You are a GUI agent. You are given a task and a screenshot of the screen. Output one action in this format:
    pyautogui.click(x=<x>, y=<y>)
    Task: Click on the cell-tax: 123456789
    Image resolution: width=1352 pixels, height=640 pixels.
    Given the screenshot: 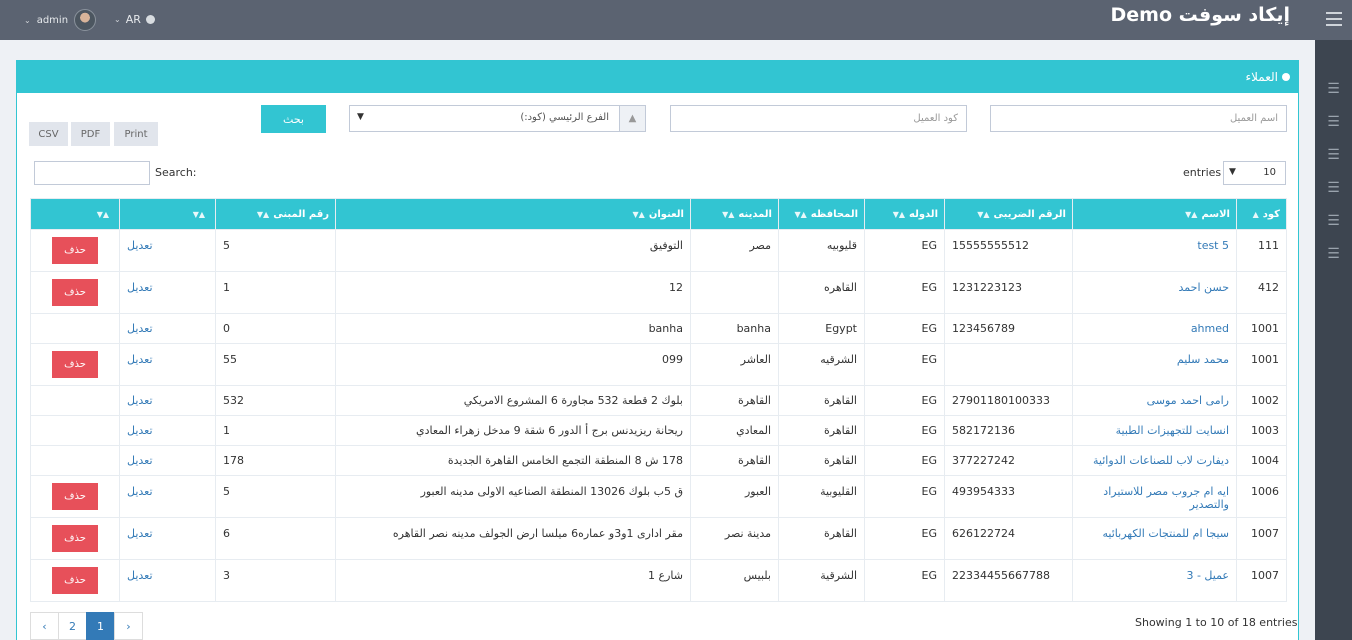 What is the action you would take?
    pyautogui.click(x=1008, y=328)
    